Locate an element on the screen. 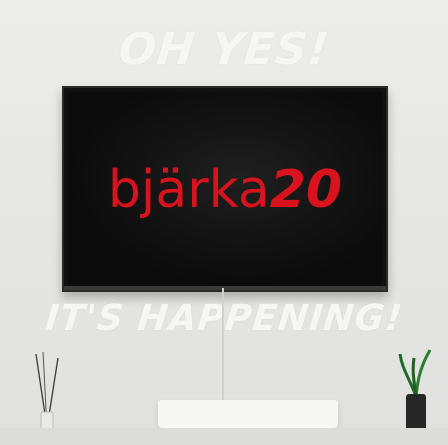  reed-diffuser-icon is located at coordinates (47, 390).